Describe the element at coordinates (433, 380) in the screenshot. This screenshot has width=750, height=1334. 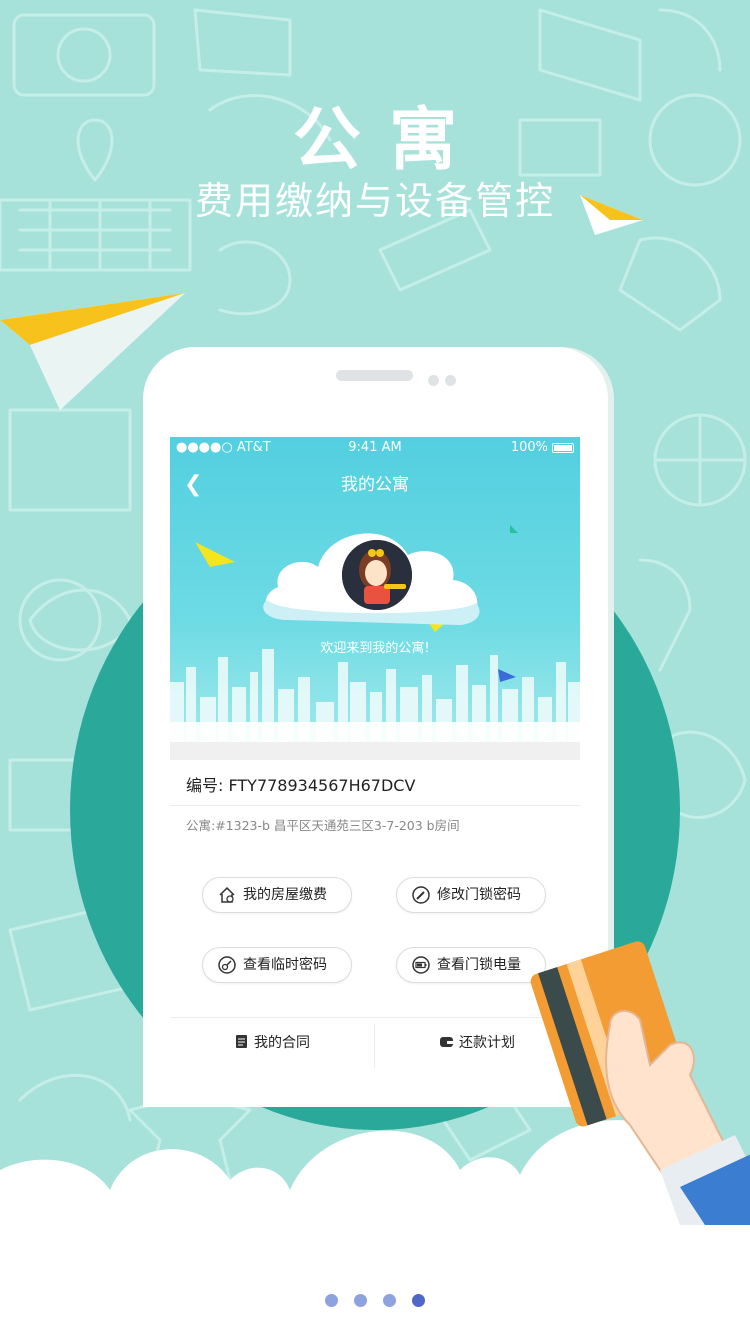
I see `phone-camera` at that location.